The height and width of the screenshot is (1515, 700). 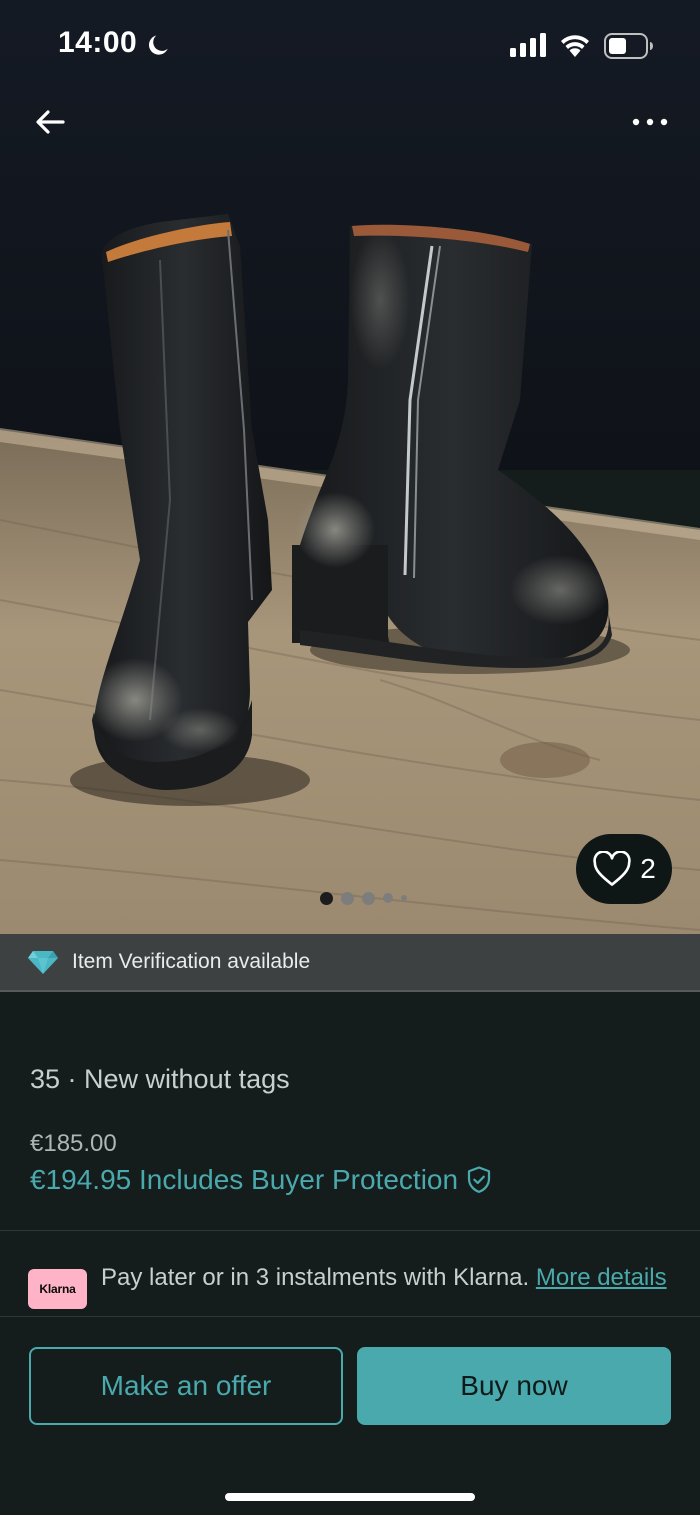 What do you see at coordinates (612, 868) in the screenshot?
I see `heart-icon` at bounding box center [612, 868].